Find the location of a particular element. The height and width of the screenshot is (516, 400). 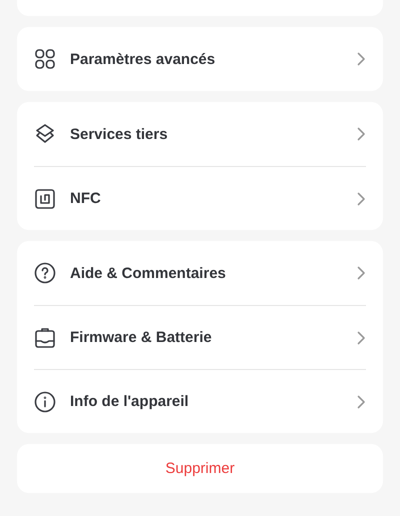

row-label: Paramètres avancés is located at coordinates (143, 59).